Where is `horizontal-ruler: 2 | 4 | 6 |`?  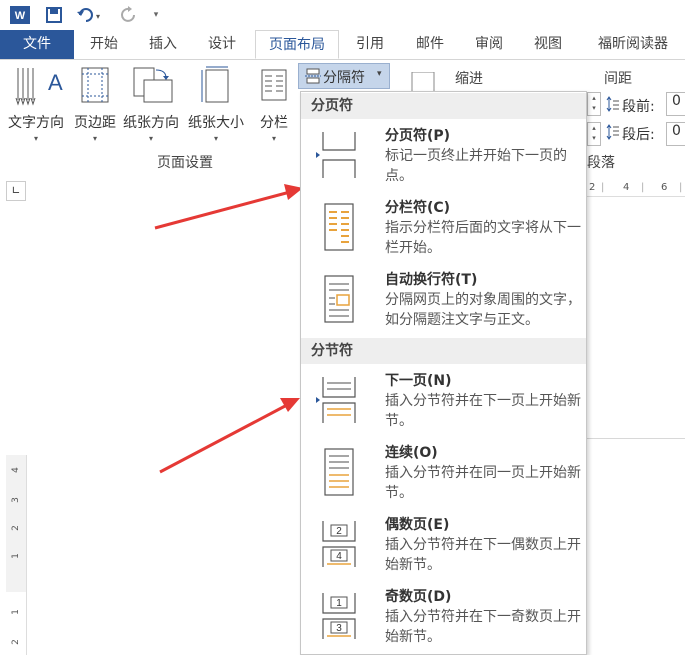
horizontal-ruler: 2 | 4 | 6 | is located at coordinates (635, 189).